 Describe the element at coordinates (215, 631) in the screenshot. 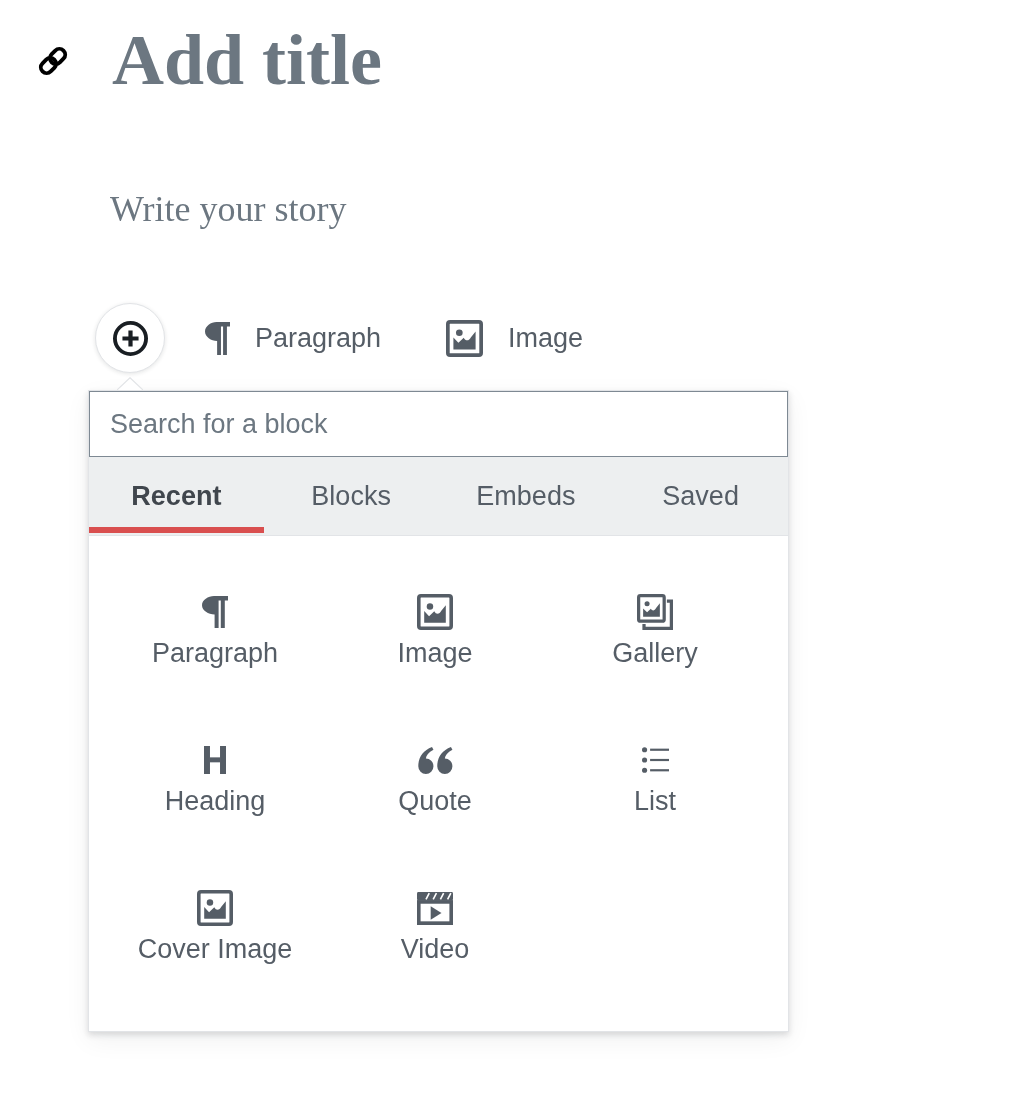

I see `block-item: Paragraph` at that location.